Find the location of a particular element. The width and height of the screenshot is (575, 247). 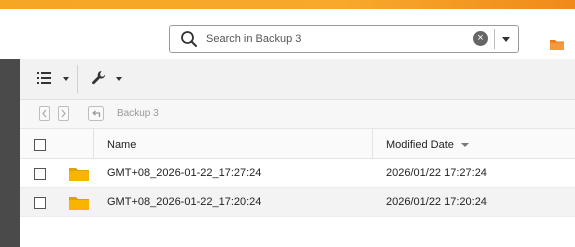

column-header-modified-date: Modified Date is located at coordinates (420, 145).